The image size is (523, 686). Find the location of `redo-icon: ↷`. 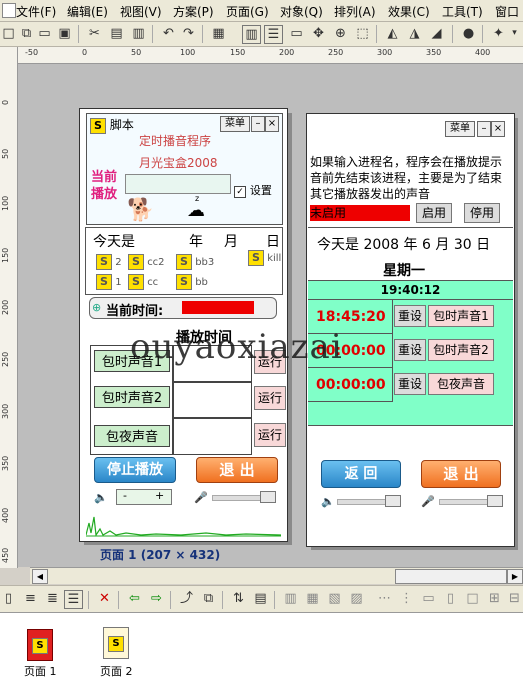

redo-icon: ↷ is located at coordinates (188, 33).